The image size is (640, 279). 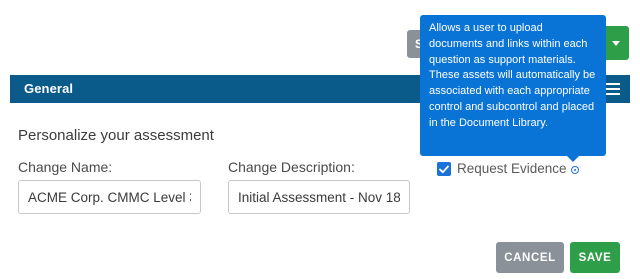 I want to click on page-subtitle: Personalize your assessment, so click(x=116, y=135).